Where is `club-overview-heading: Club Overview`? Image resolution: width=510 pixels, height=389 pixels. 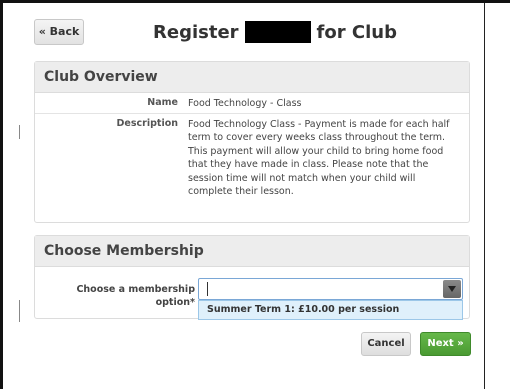 club-overview-heading: Club Overview is located at coordinates (252, 77).